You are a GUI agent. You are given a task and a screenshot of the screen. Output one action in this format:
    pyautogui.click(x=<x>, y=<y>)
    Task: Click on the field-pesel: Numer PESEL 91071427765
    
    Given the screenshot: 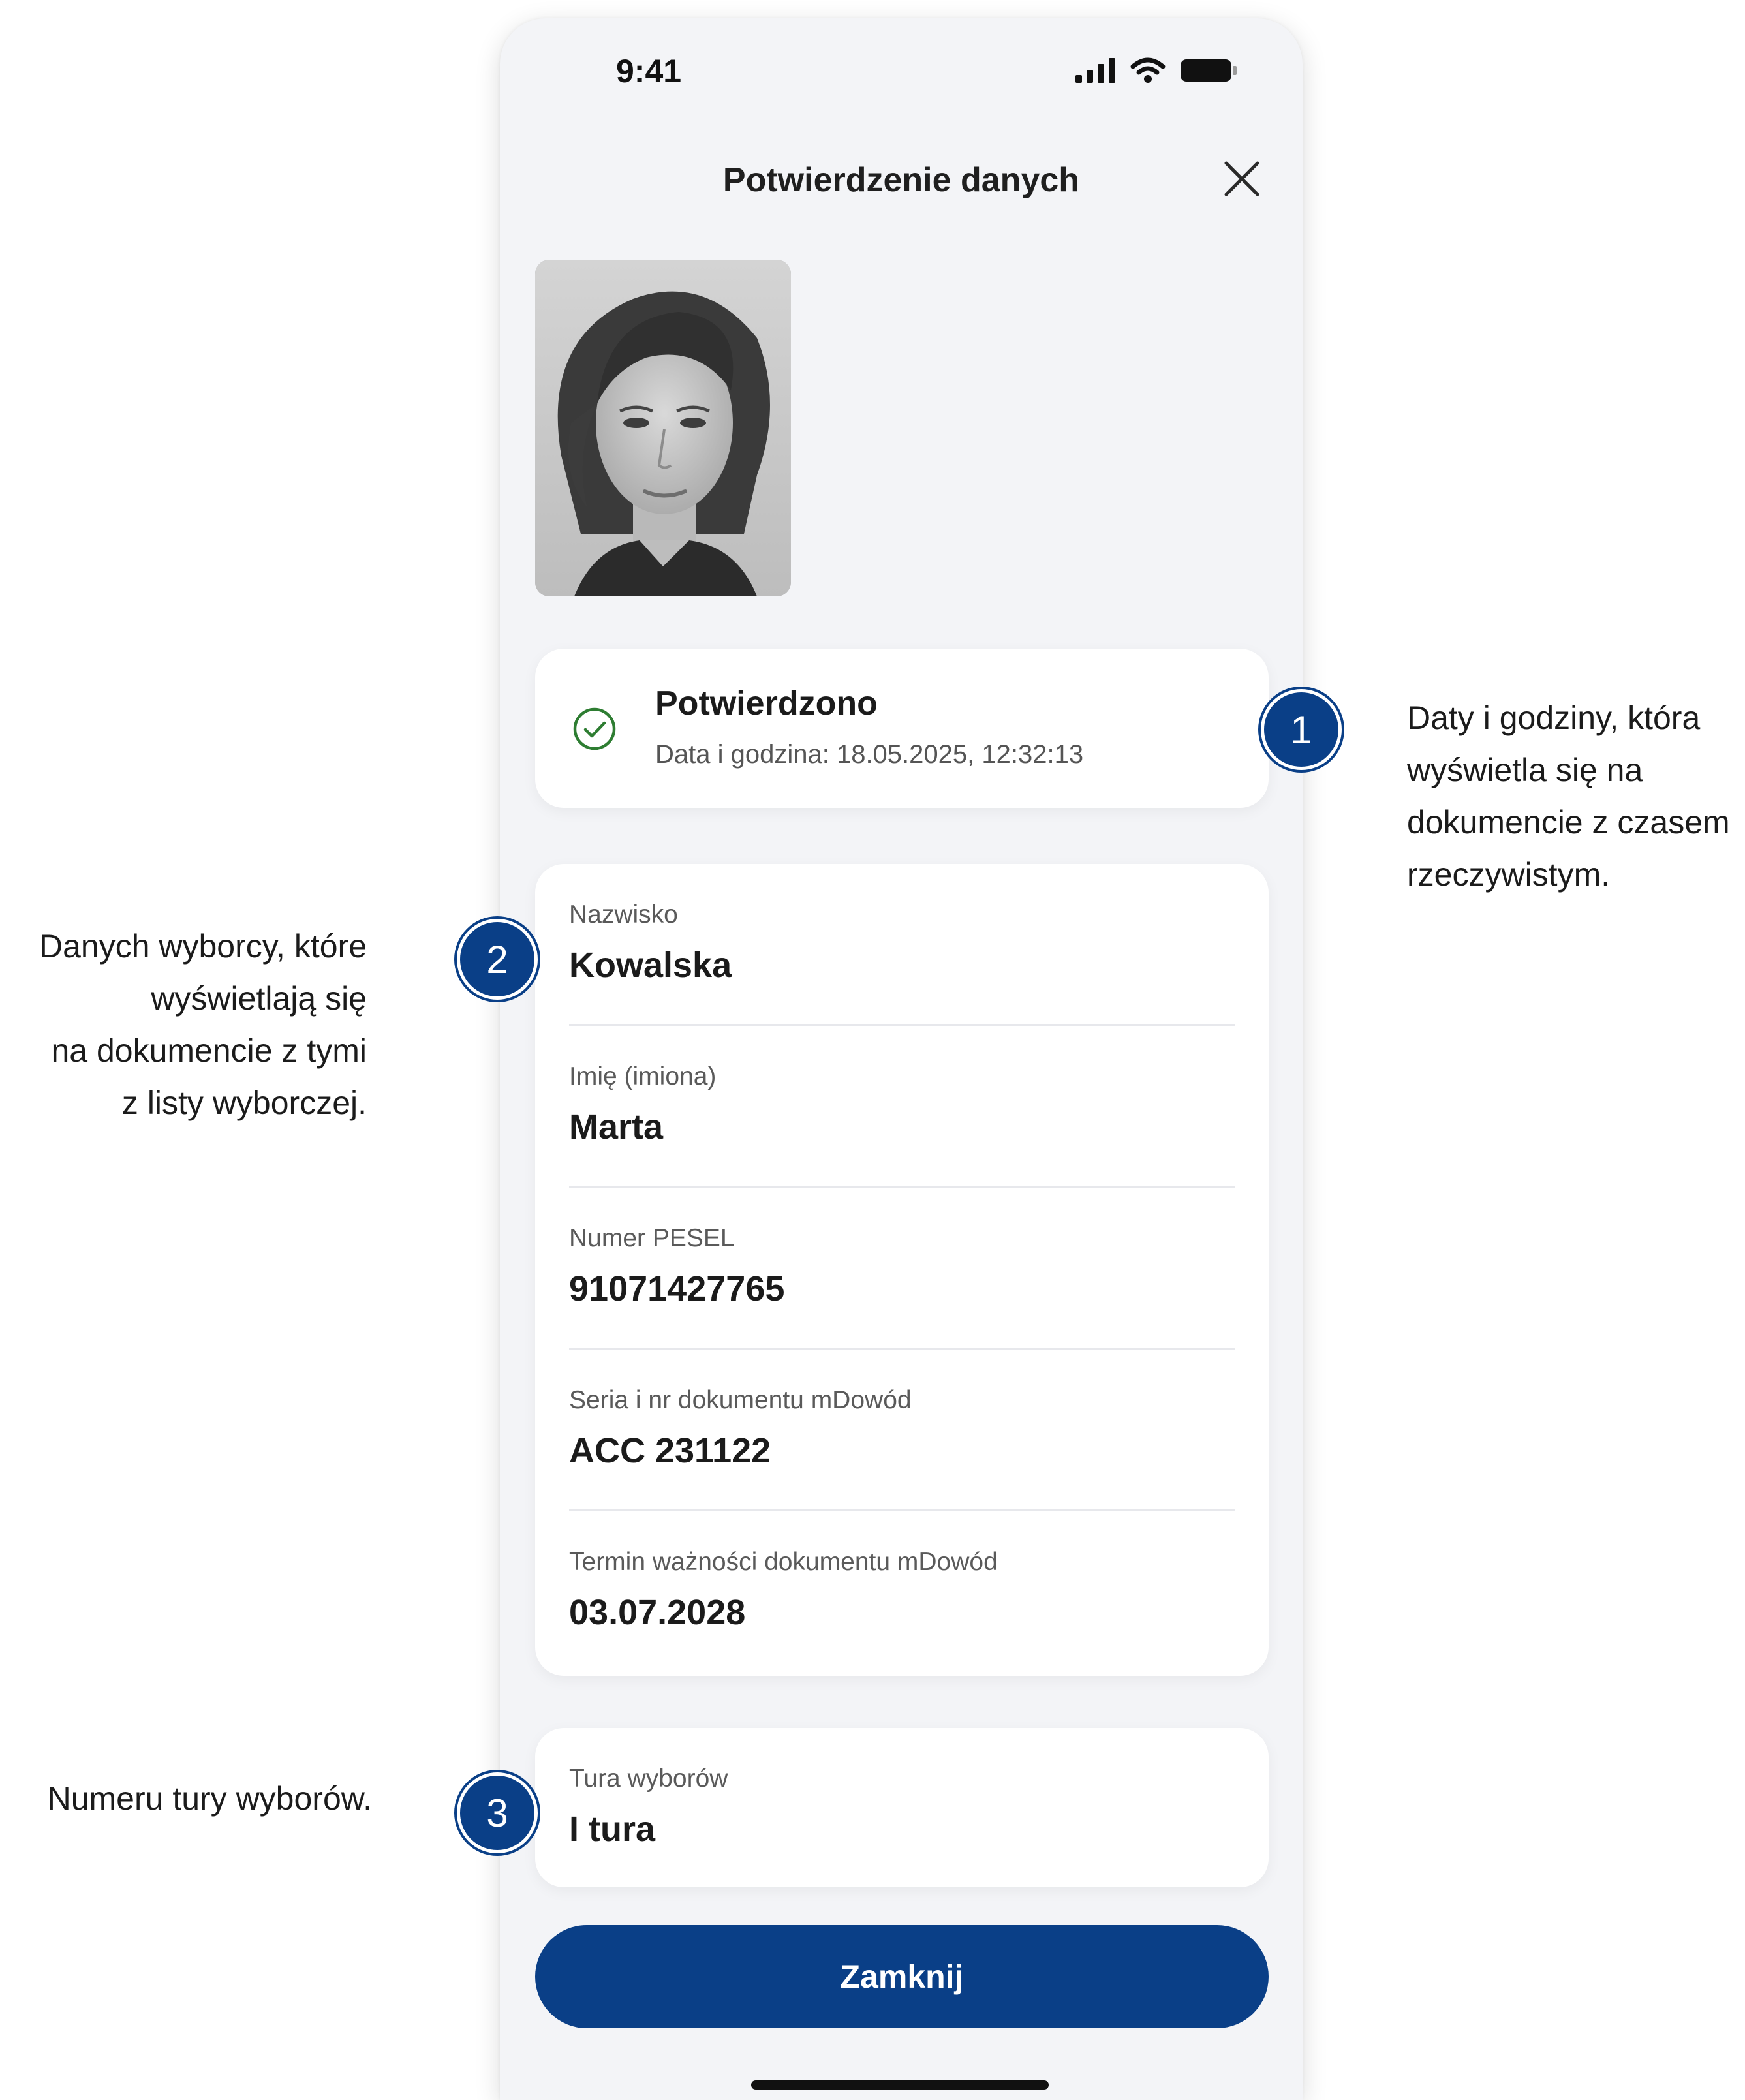 What is the action you would take?
    pyautogui.click(x=902, y=1269)
    